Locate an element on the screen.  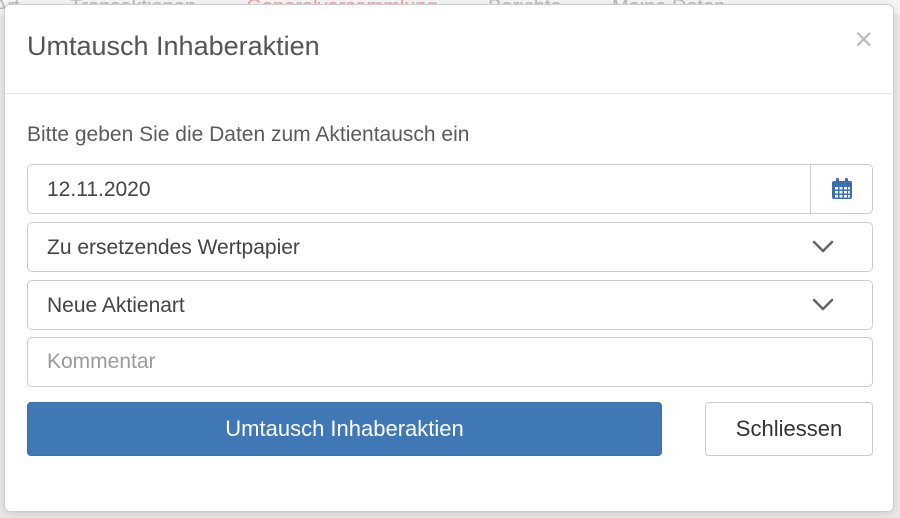
calendar-icon is located at coordinates (841, 188).